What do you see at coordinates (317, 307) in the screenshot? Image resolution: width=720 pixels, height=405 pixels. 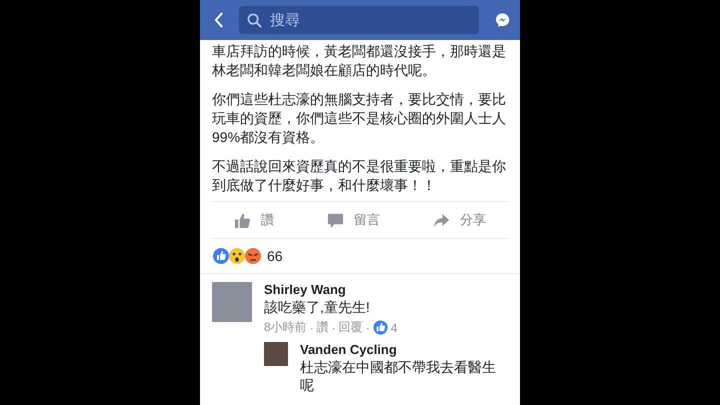 I see `comment-text: 該吃藥了,童先生!` at bounding box center [317, 307].